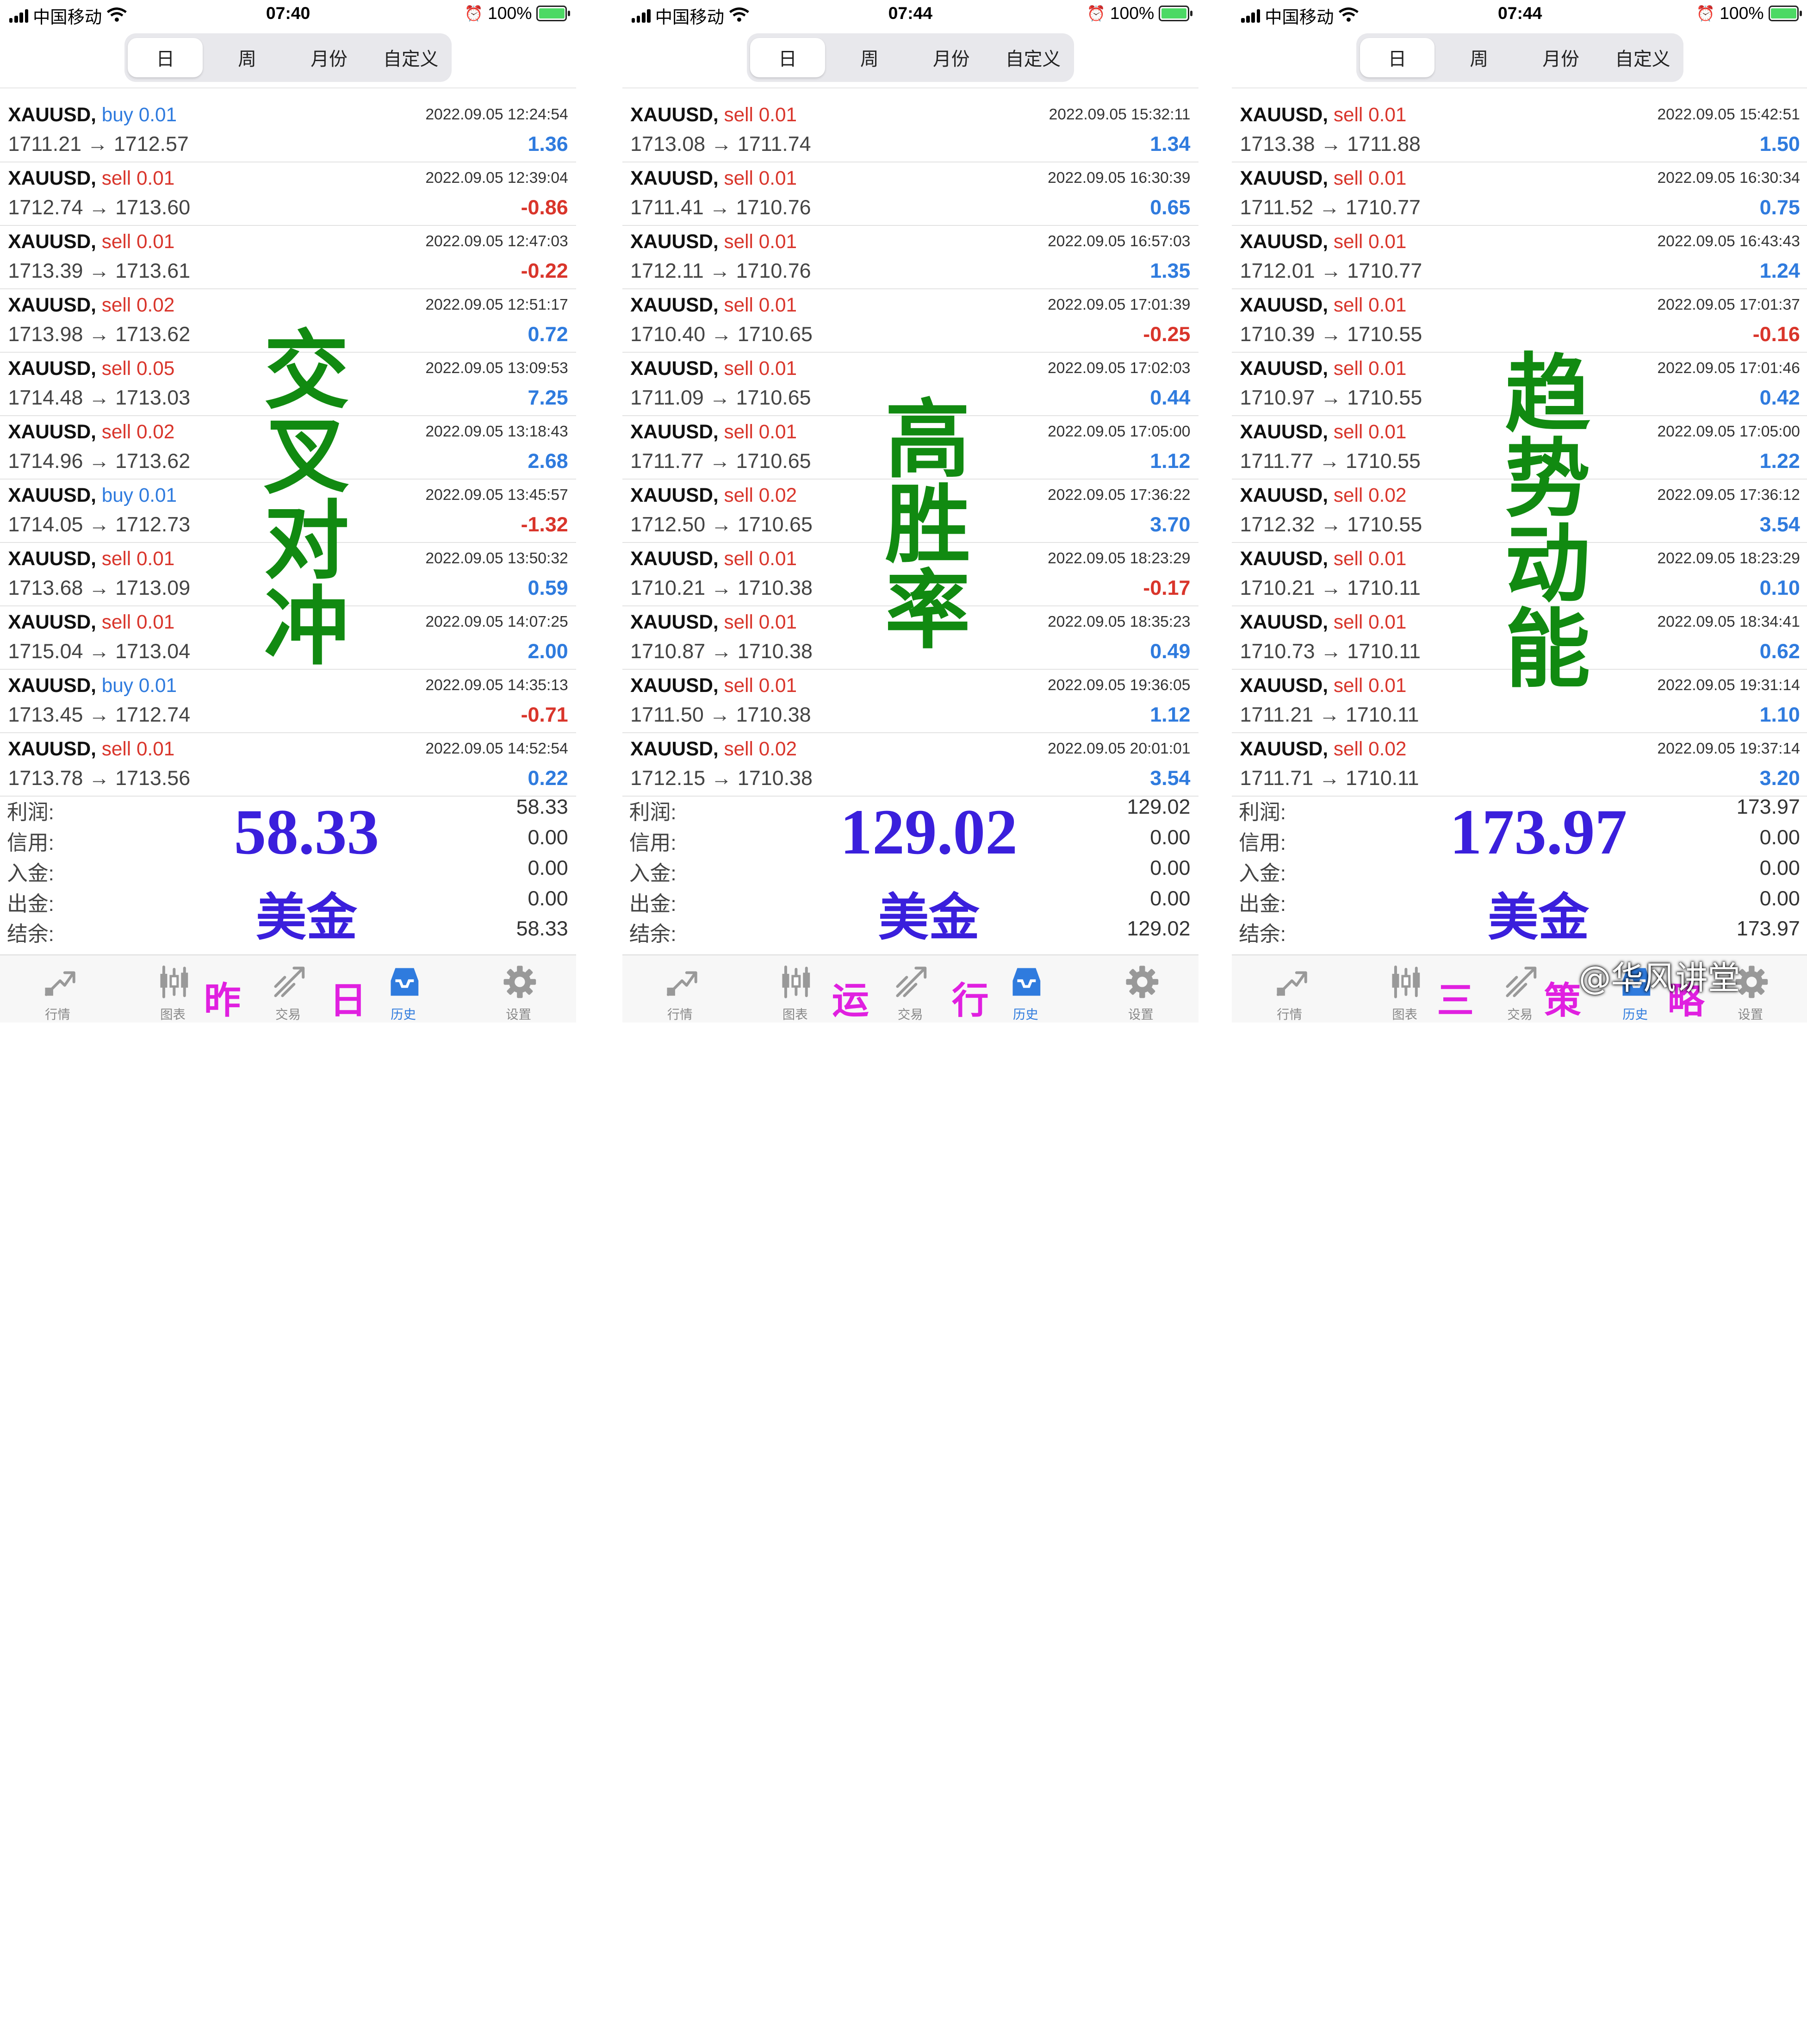 The image size is (1807, 2044). What do you see at coordinates (153, 524) in the screenshot?
I see `deal-close-price: 1712.73` at bounding box center [153, 524].